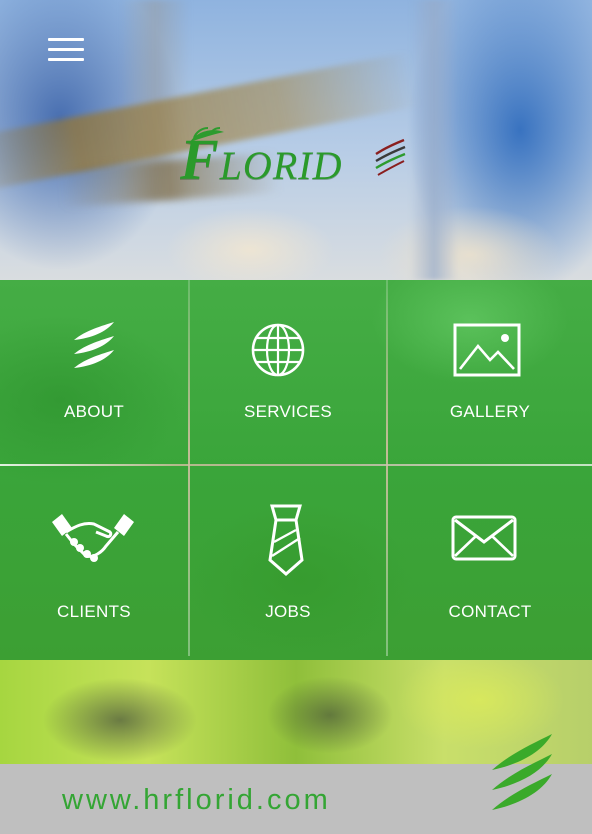 Image resolution: width=592 pixels, height=834 pixels. What do you see at coordinates (94, 411) in the screenshot?
I see `tile-about-label: ABOUT` at bounding box center [94, 411].